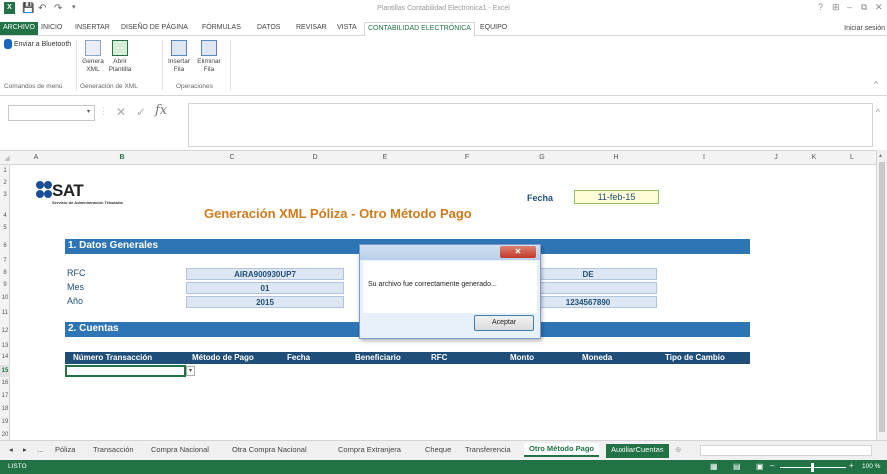 The image size is (887, 474). I want to click on selected-cell, so click(125, 371).